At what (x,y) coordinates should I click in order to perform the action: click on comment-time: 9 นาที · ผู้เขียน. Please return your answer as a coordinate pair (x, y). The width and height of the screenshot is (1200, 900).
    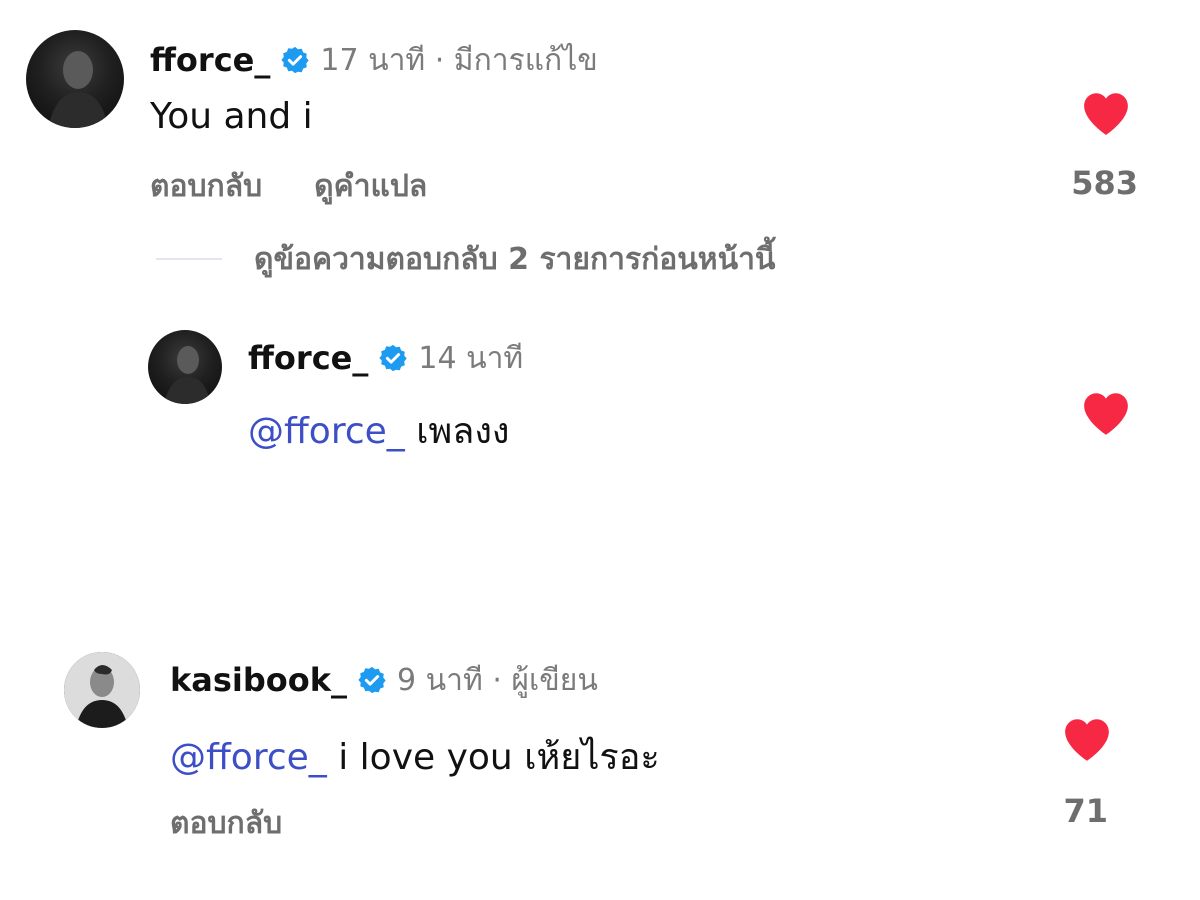
    Looking at the image, I should click on (497, 680).